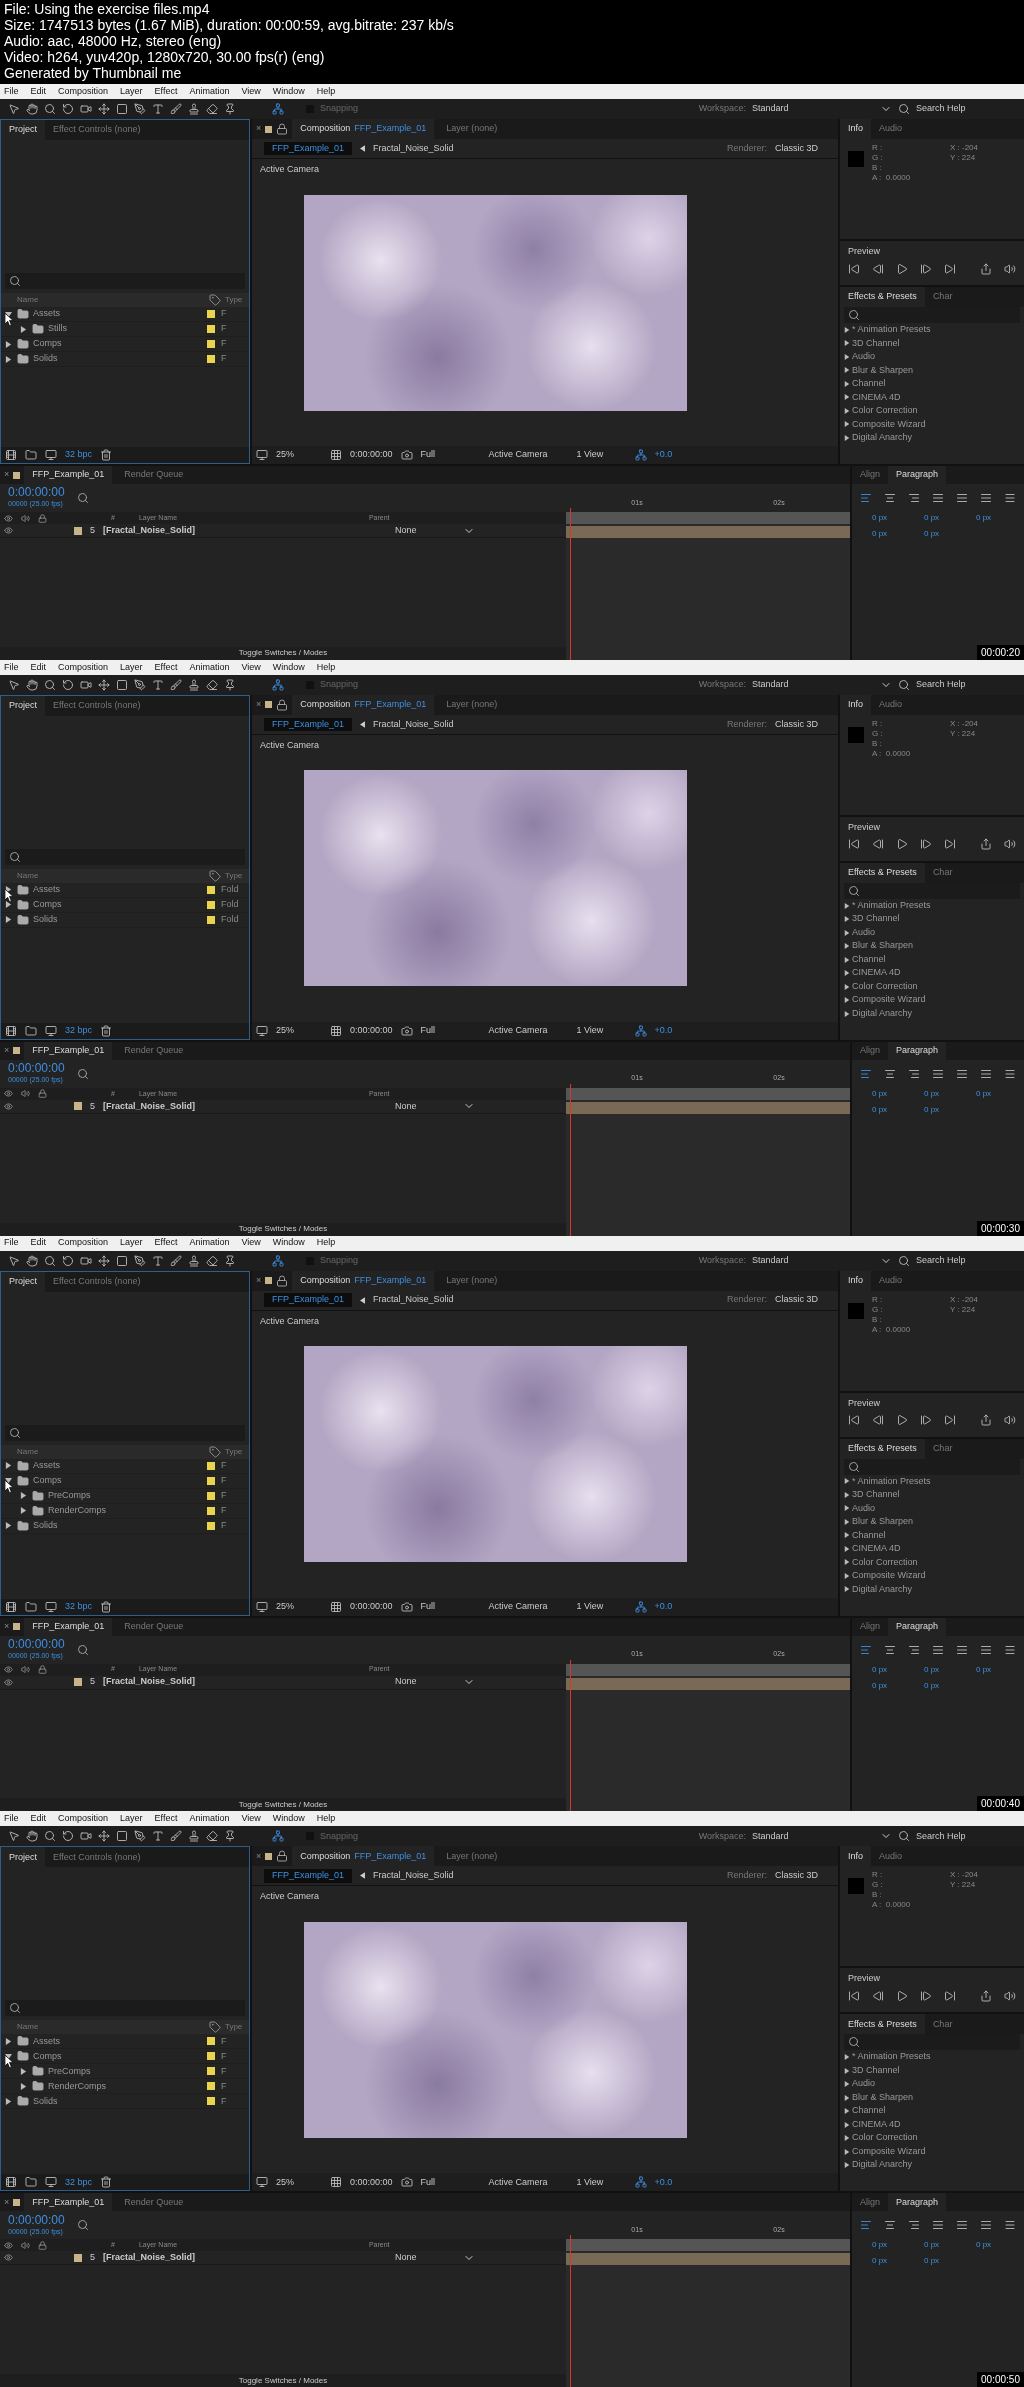  Describe the element at coordinates (822, 685) in the screenshot. I see `workspace-dropdown: Standard` at that location.